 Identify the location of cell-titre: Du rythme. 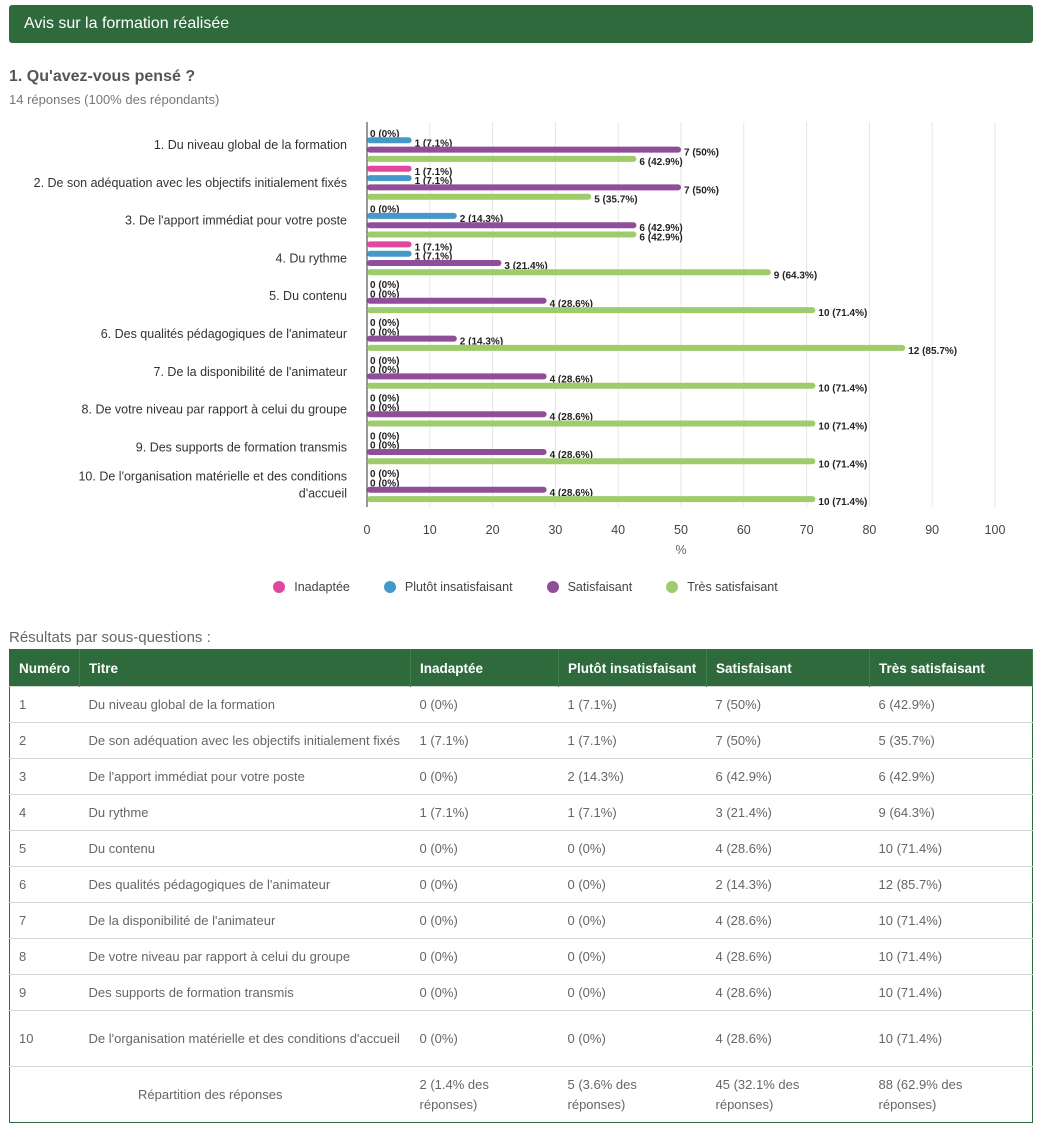
(245, 812).